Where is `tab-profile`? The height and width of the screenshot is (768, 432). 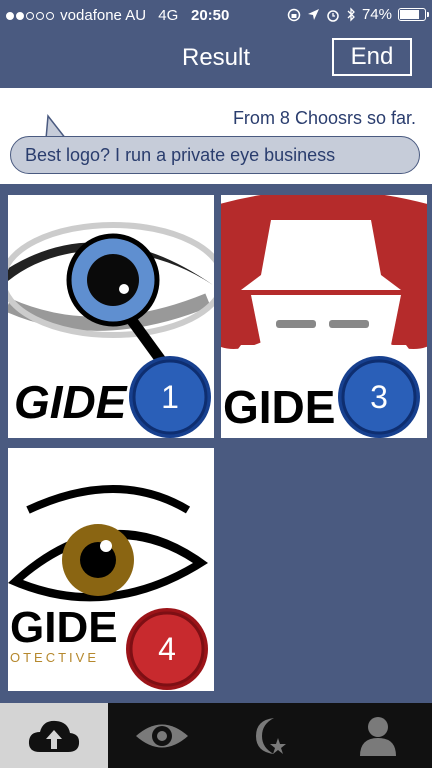 tab-profile is located at coordinates (378, 735).